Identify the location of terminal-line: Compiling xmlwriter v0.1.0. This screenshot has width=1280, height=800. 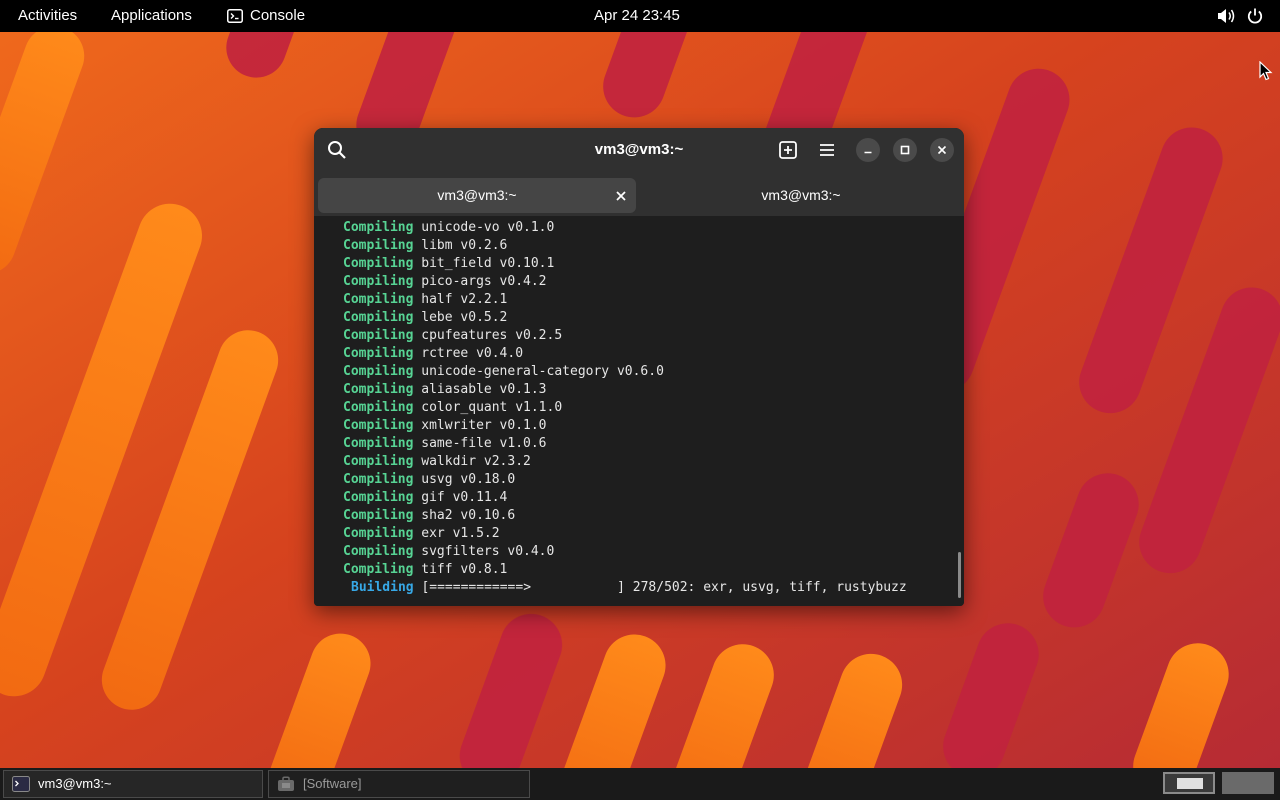
(445, 425).